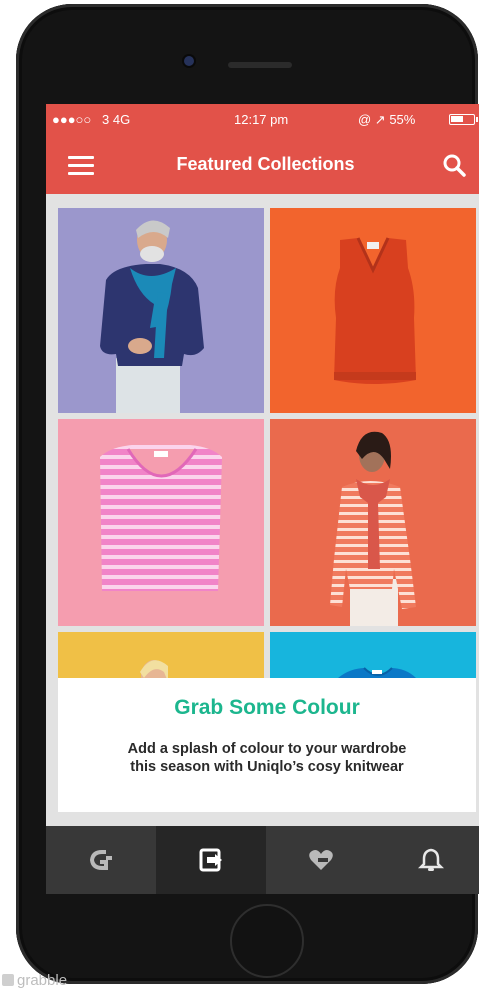 This screenshot has height=990, width=479. I want to click on battery-icon, so click(462, 119).